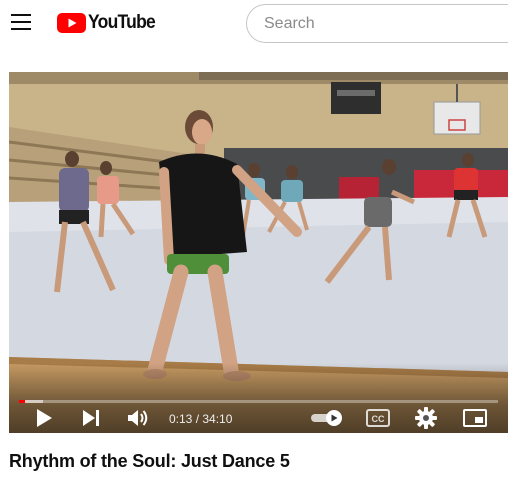  I want to click on svg-text: CC, so click(378, 419).